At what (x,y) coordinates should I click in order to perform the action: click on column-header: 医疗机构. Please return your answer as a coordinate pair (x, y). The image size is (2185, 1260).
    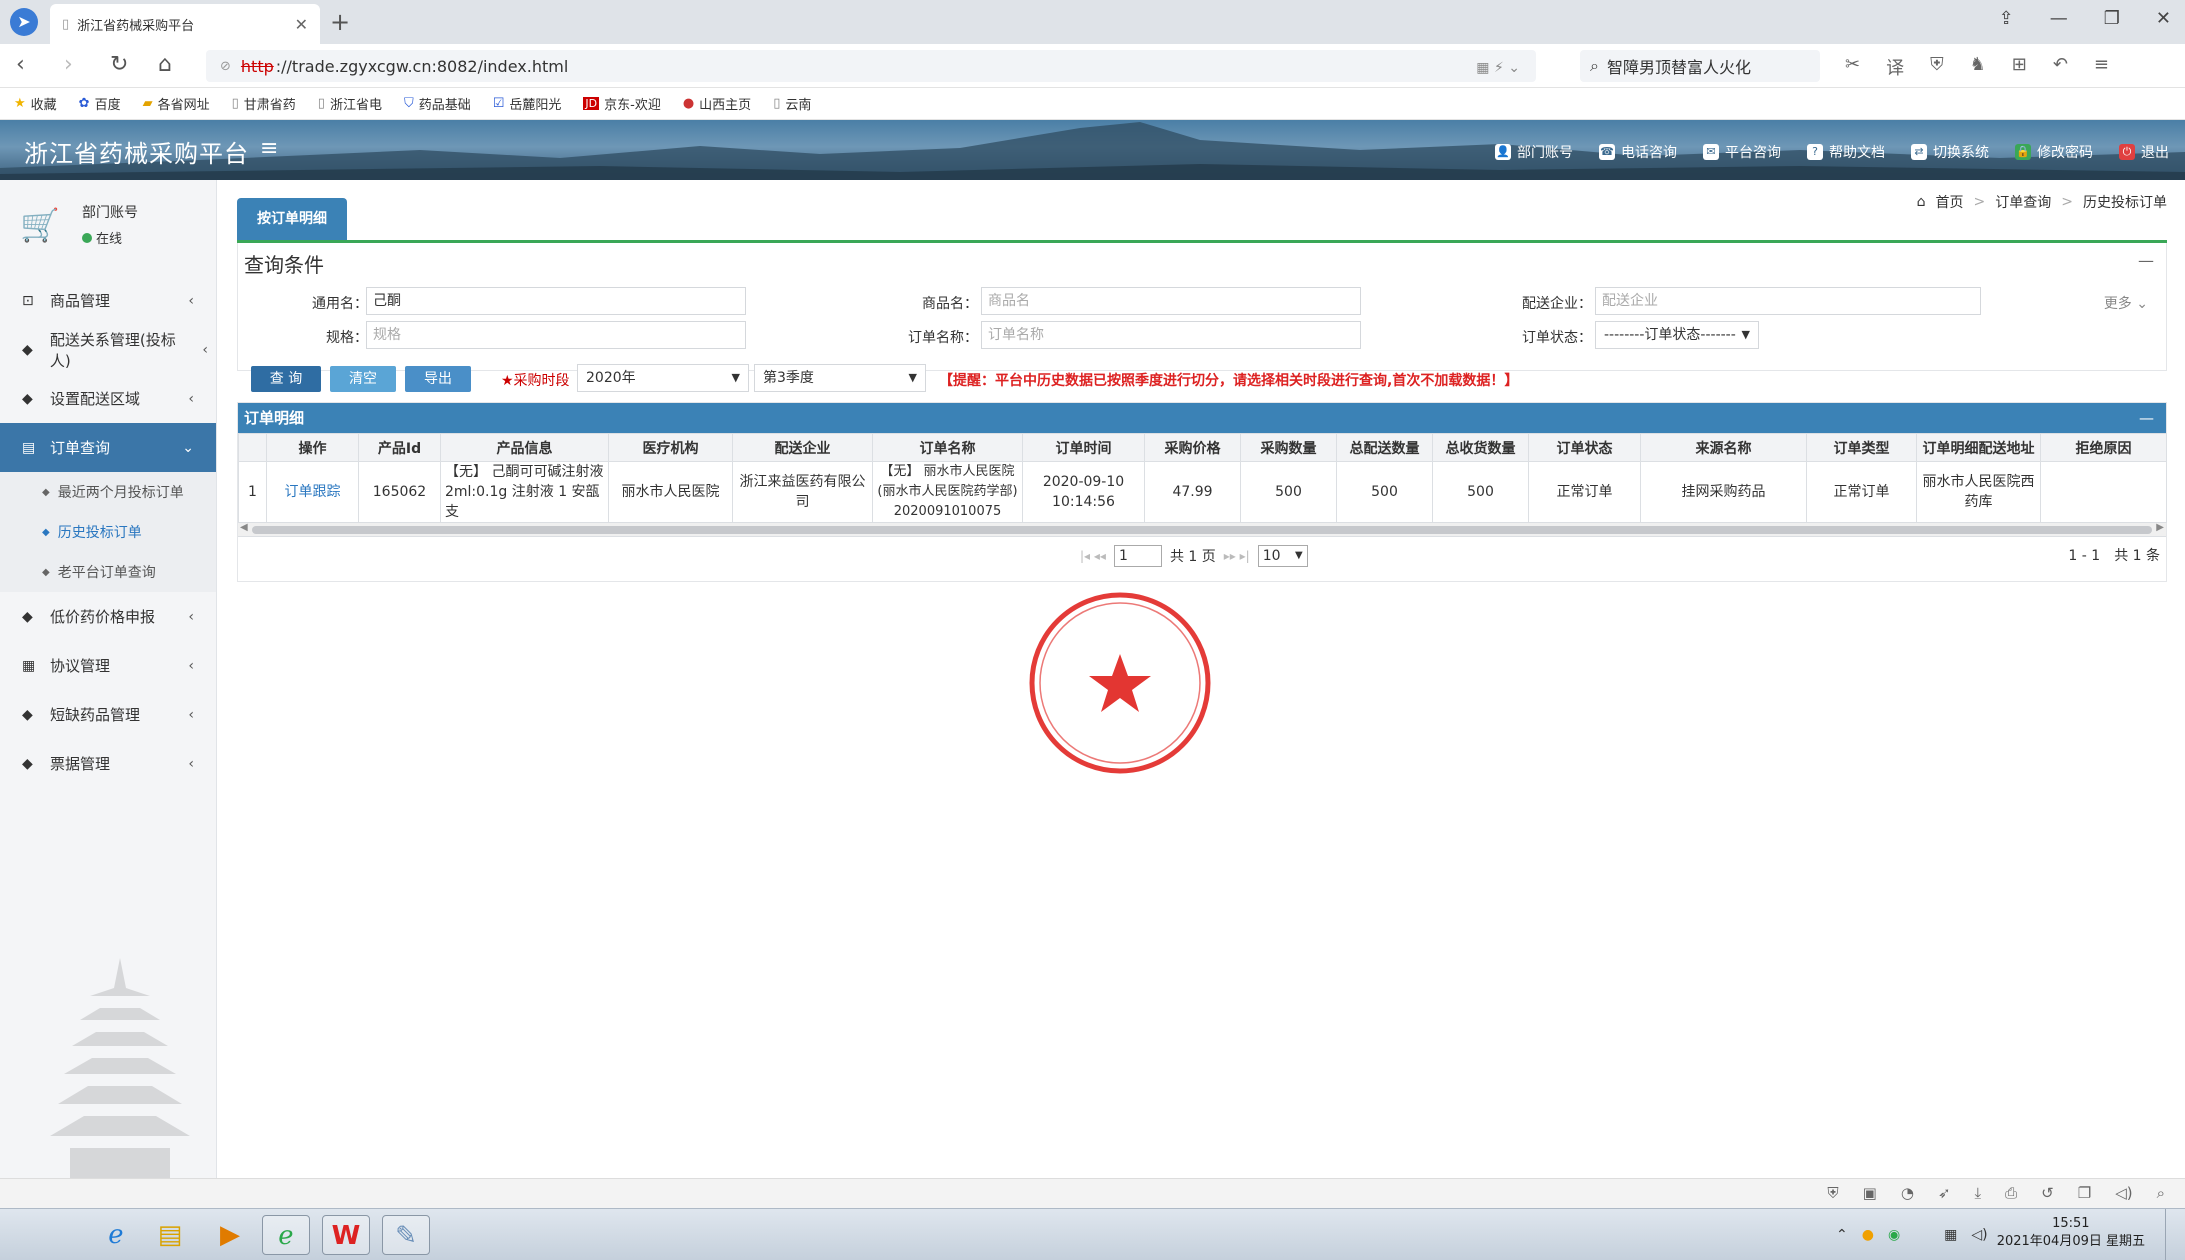
    Looking at the image, I should click on (670, 447).